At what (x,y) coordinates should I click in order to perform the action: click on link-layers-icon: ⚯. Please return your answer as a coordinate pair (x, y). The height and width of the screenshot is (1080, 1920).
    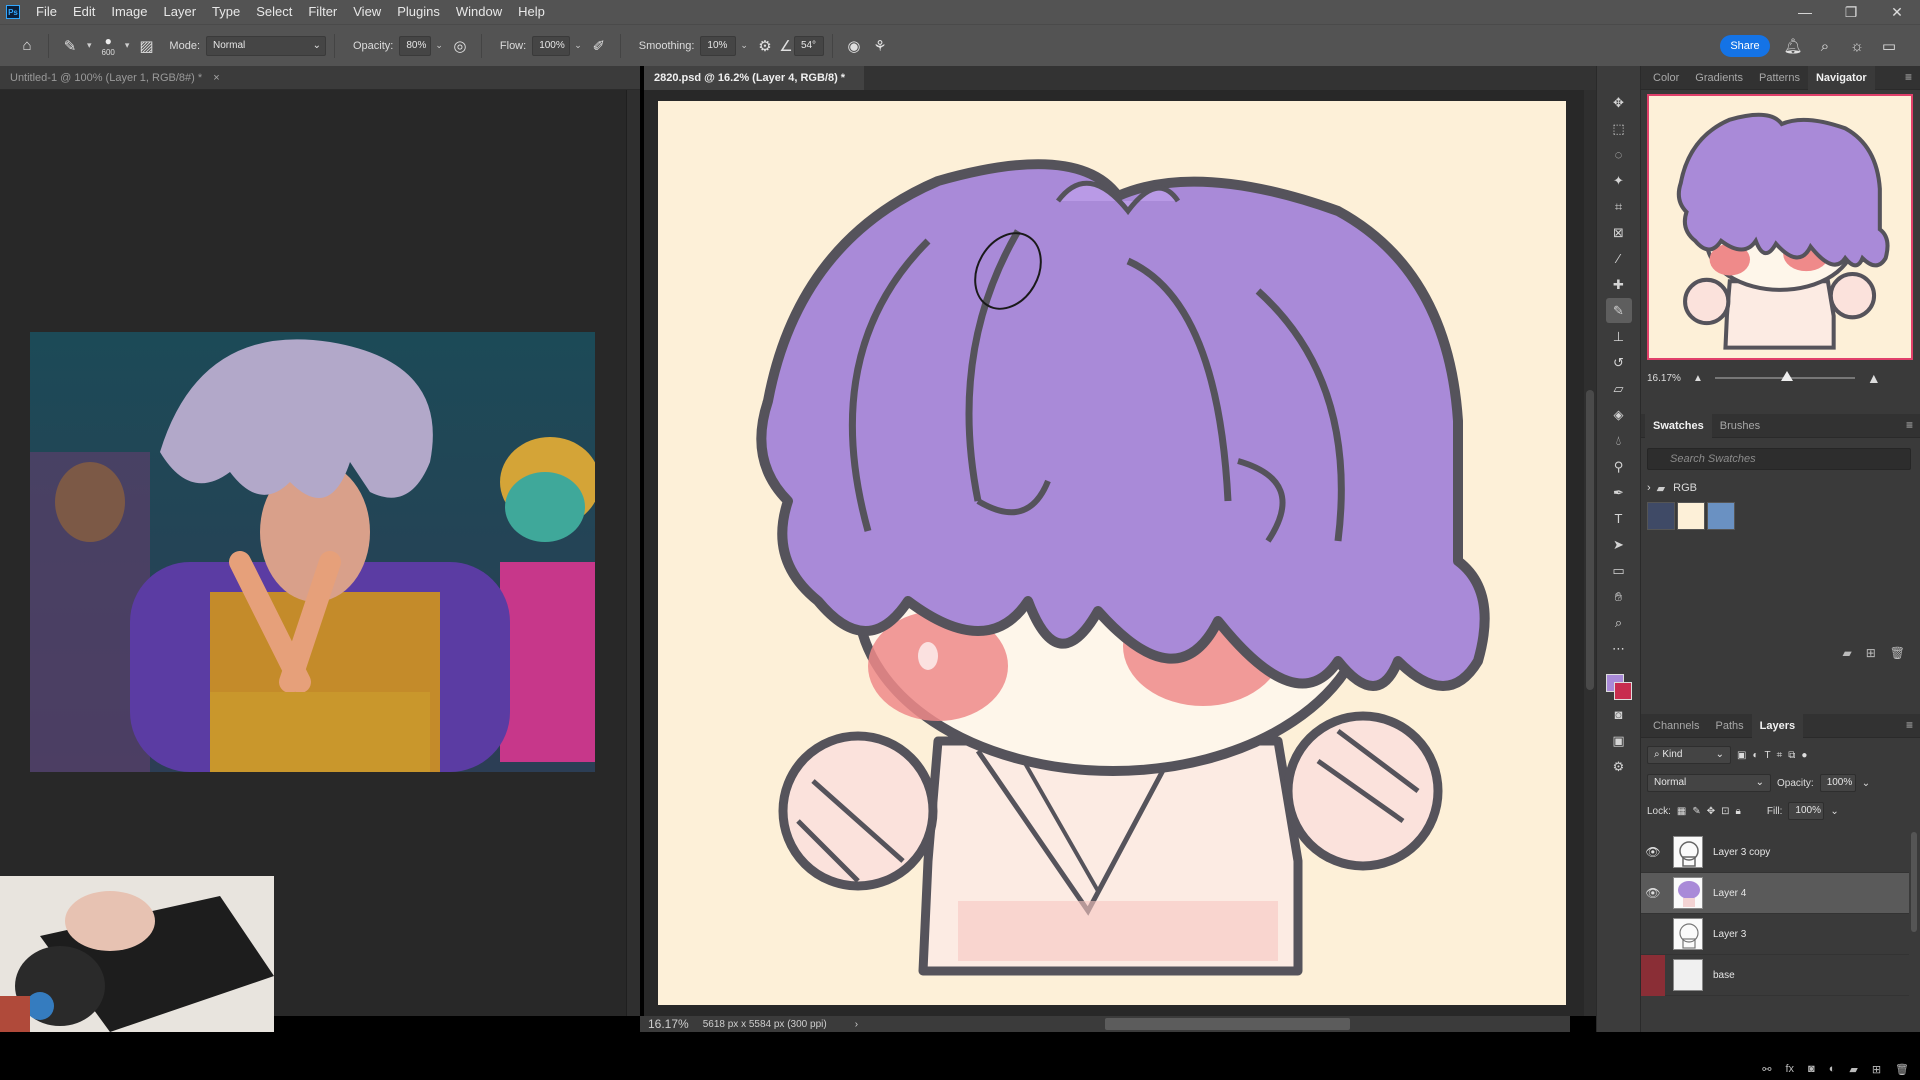
    Looking at the image, I should click on (1766, 1069).